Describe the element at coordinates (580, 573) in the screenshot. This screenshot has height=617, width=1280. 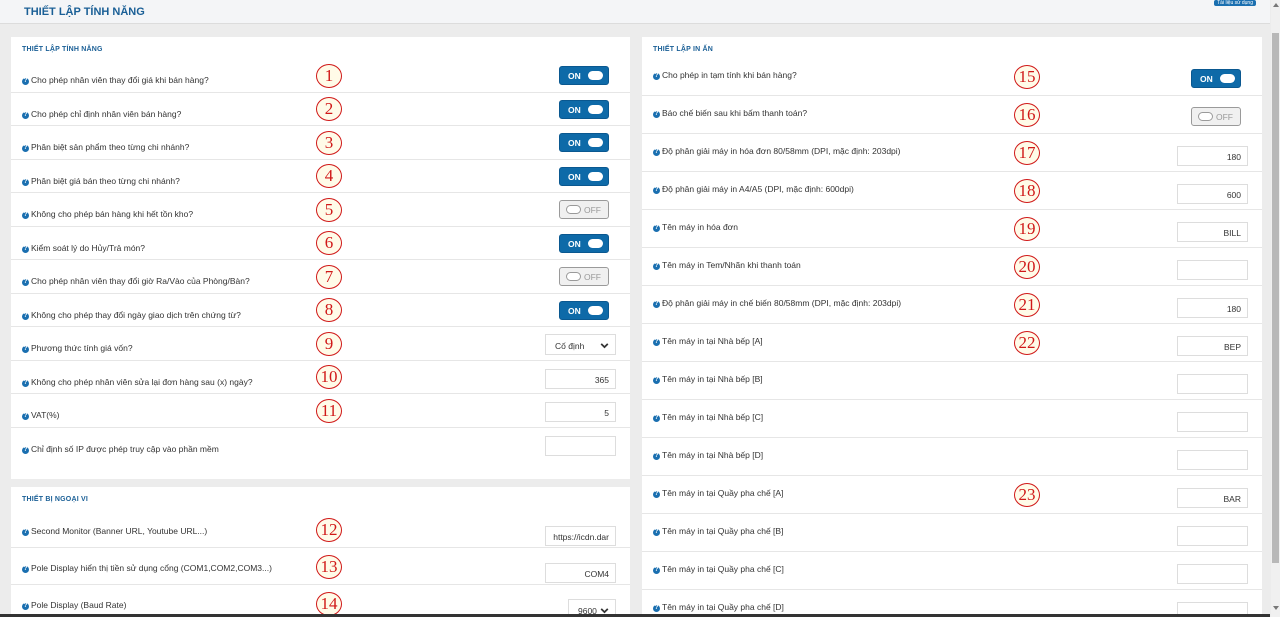
I see `text-input: COM4` at that location.